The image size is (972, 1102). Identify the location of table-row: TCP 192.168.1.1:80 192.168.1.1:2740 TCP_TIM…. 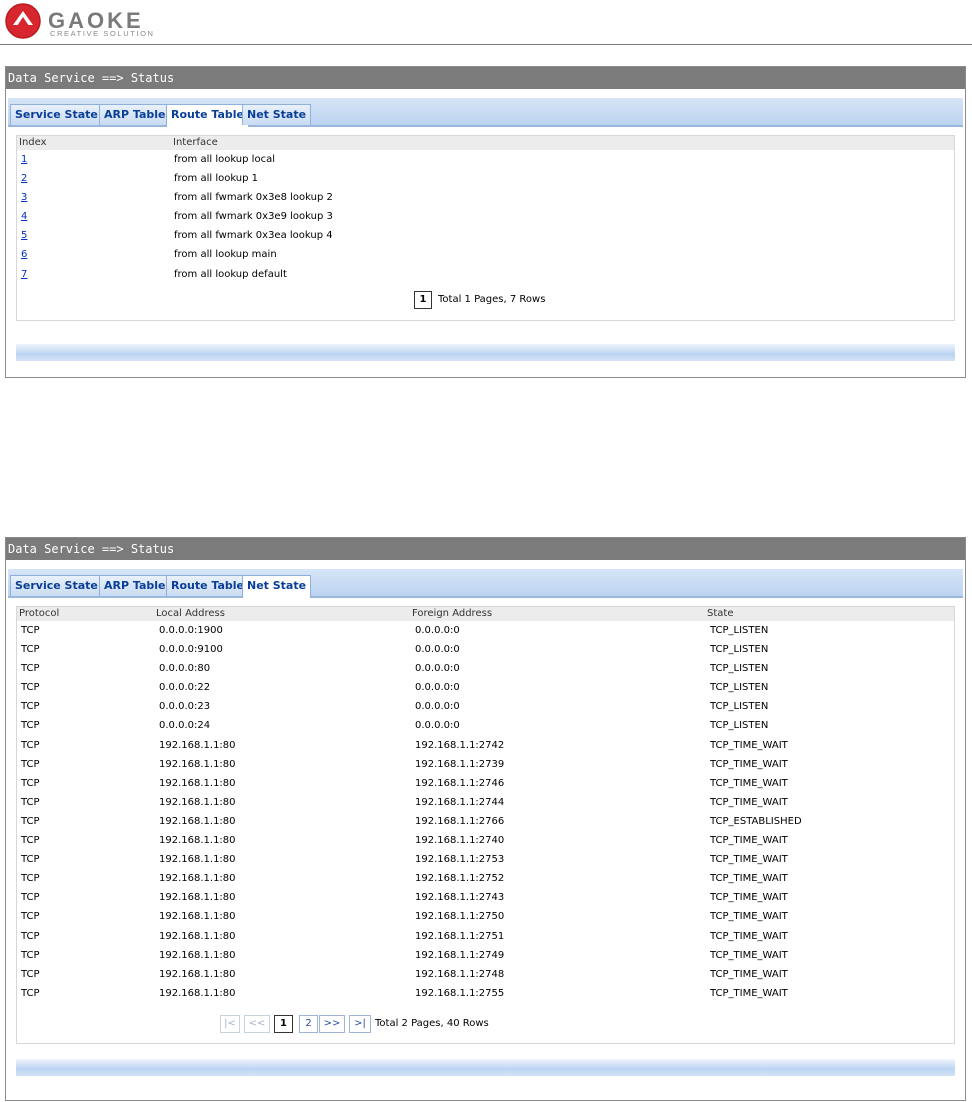
(485, 840).